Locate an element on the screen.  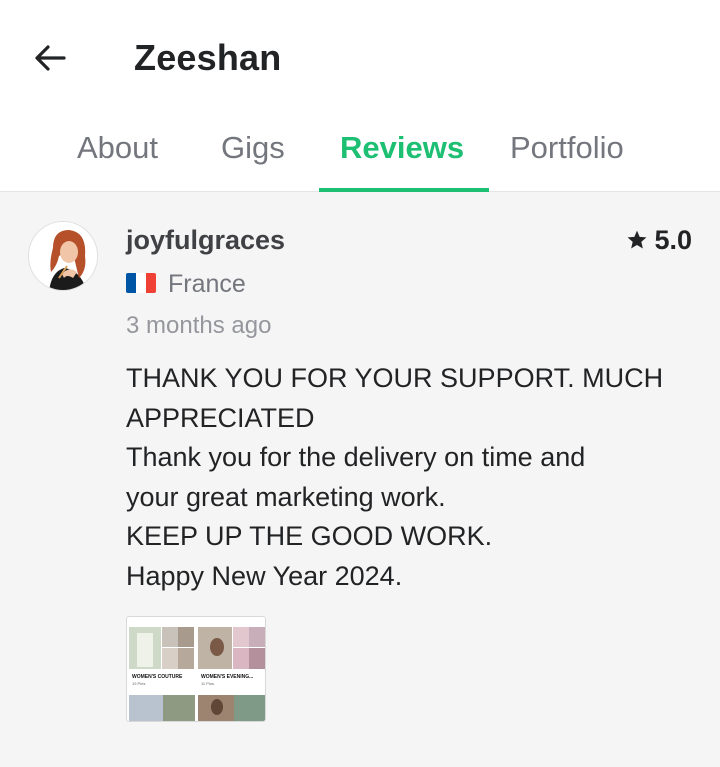
review-line: THANK YOU FOR YOUR SUPPORT. MUCH is located at coordinates (395, 378).